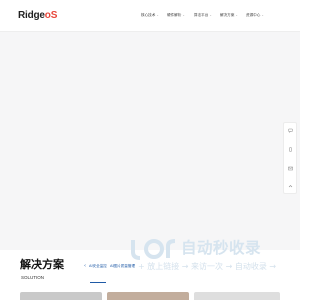 The height and width of the screenshot is (300, 320). What do you see at coordinates (290, 149) in the screenshot?
I see `phone-icon` at bounding box center [290, 149].